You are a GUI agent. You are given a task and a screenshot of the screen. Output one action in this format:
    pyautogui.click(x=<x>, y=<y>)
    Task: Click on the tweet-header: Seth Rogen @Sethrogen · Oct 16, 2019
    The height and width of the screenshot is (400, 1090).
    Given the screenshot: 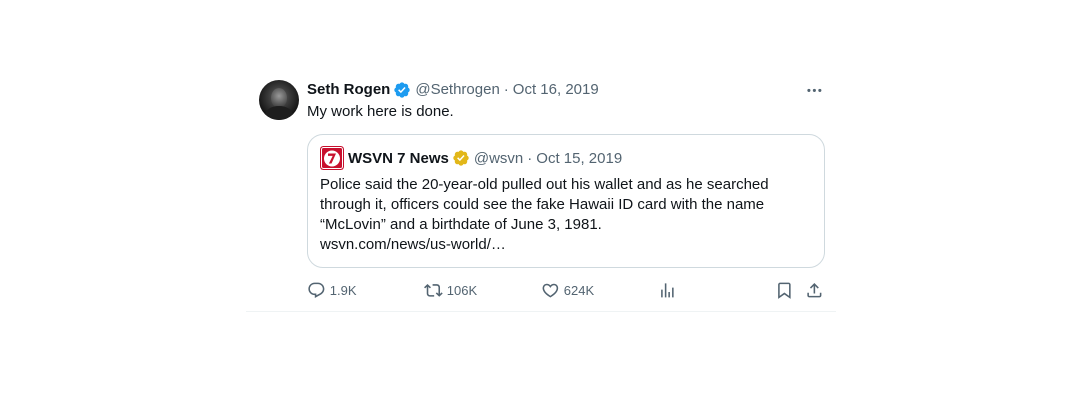 What is the action you would take?
    pyautogui.click(x=453, y=90)
    